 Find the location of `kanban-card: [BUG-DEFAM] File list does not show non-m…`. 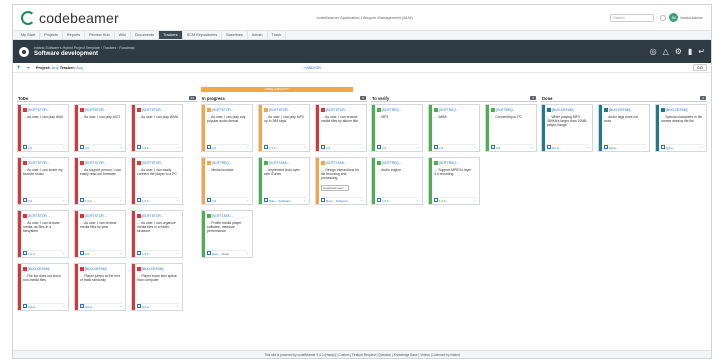

kanban-card: [BUG-DEFAM] File list does not show non-m… is located at coordinates (43, 287).